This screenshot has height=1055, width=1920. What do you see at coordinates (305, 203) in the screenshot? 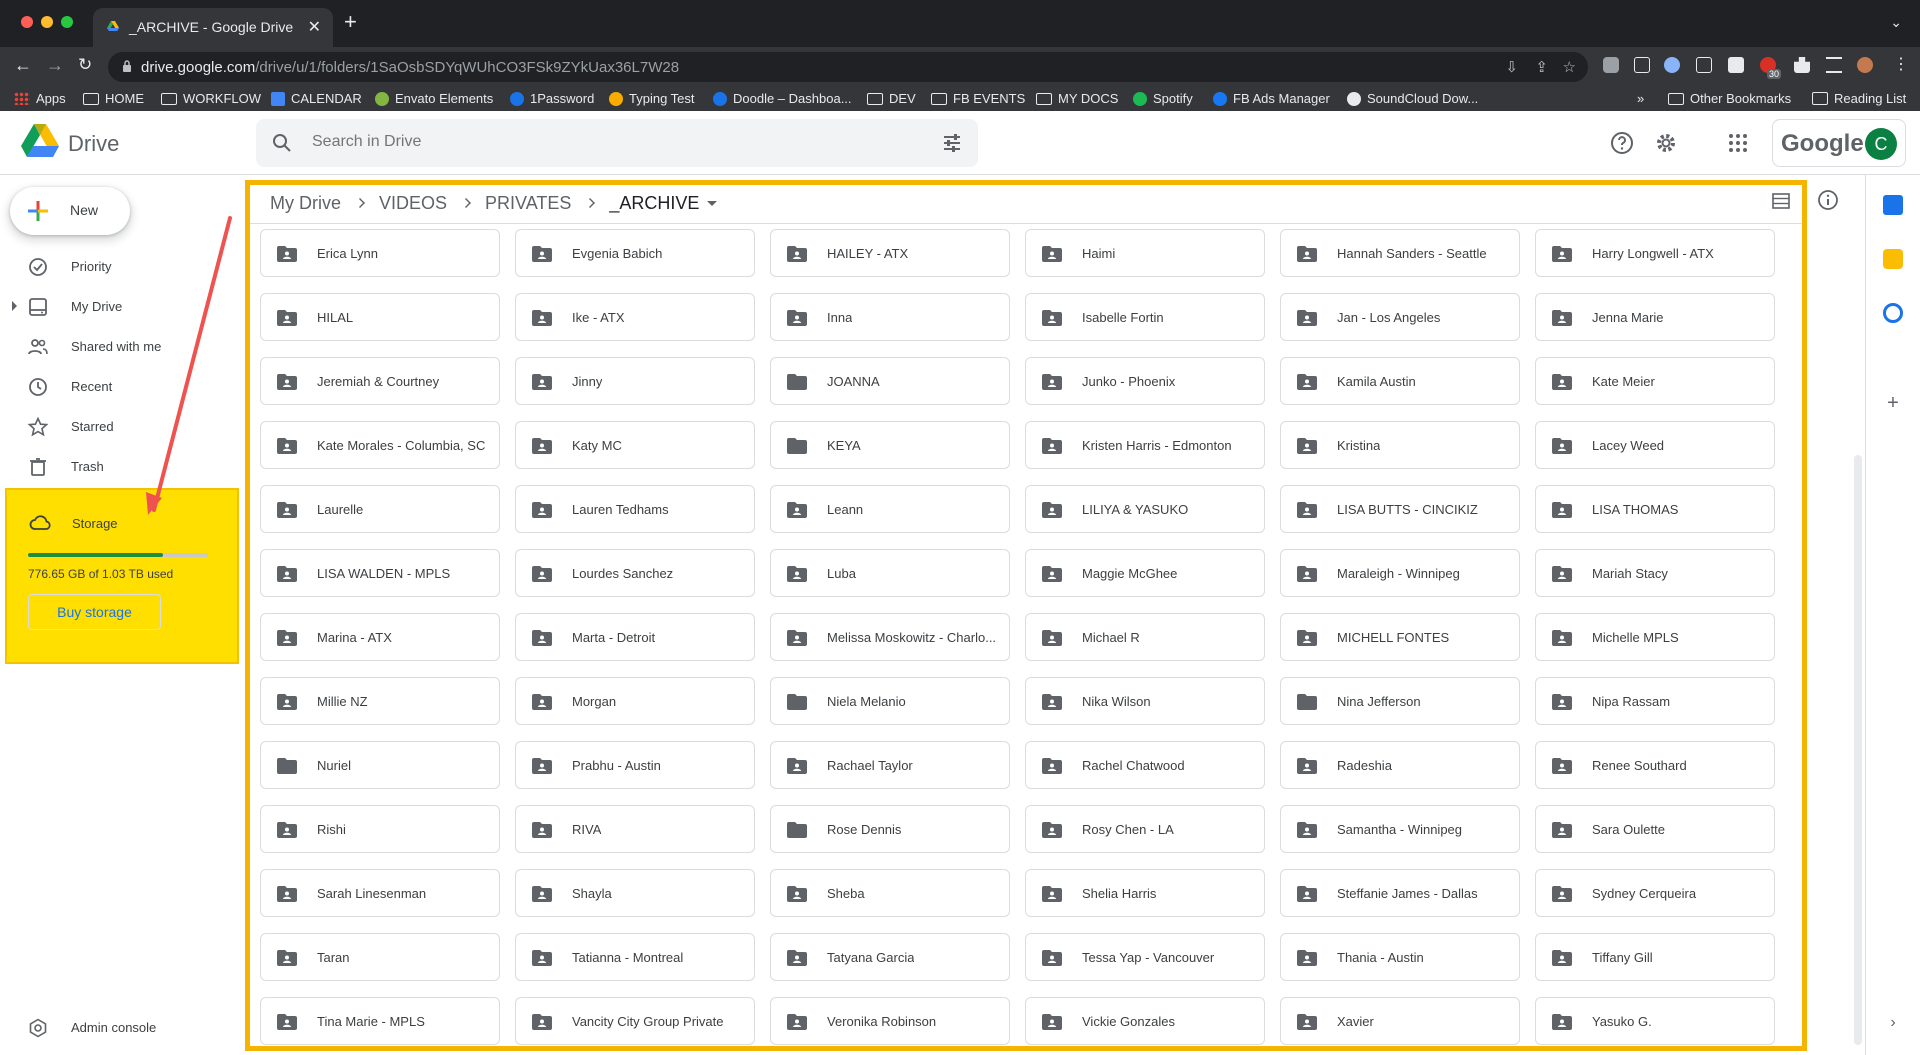
I see `breadcrumb-my-drive: My Drive` at bounding box center [305, 203].